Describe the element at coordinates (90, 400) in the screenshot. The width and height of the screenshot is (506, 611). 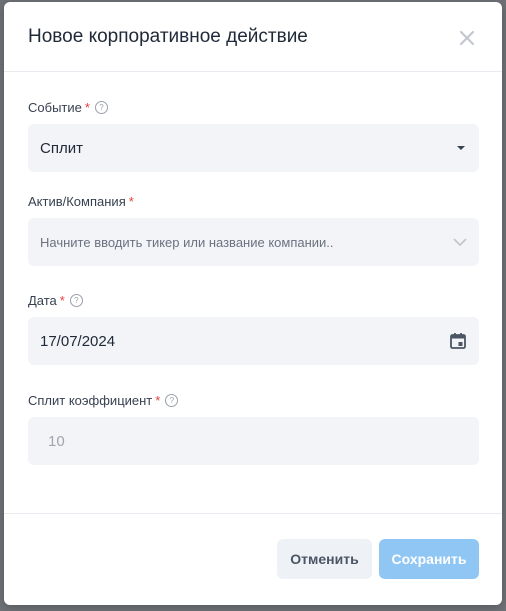
I see `split-ratio-label-text: Сплит коэффициент` at that location.